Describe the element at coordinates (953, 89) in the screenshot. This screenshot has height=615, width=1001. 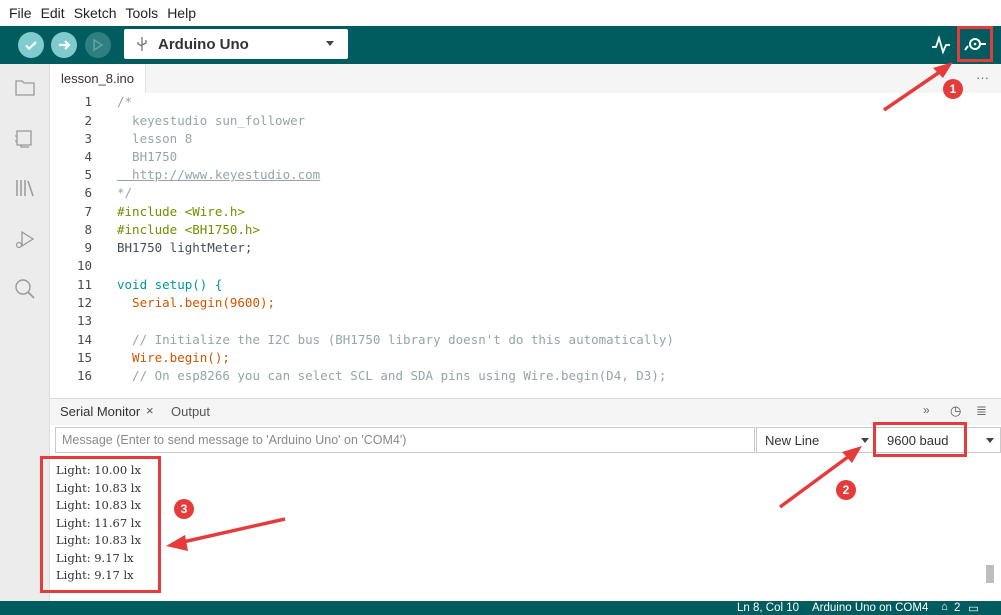
I see `annotation-badge-1: 1` at that location.